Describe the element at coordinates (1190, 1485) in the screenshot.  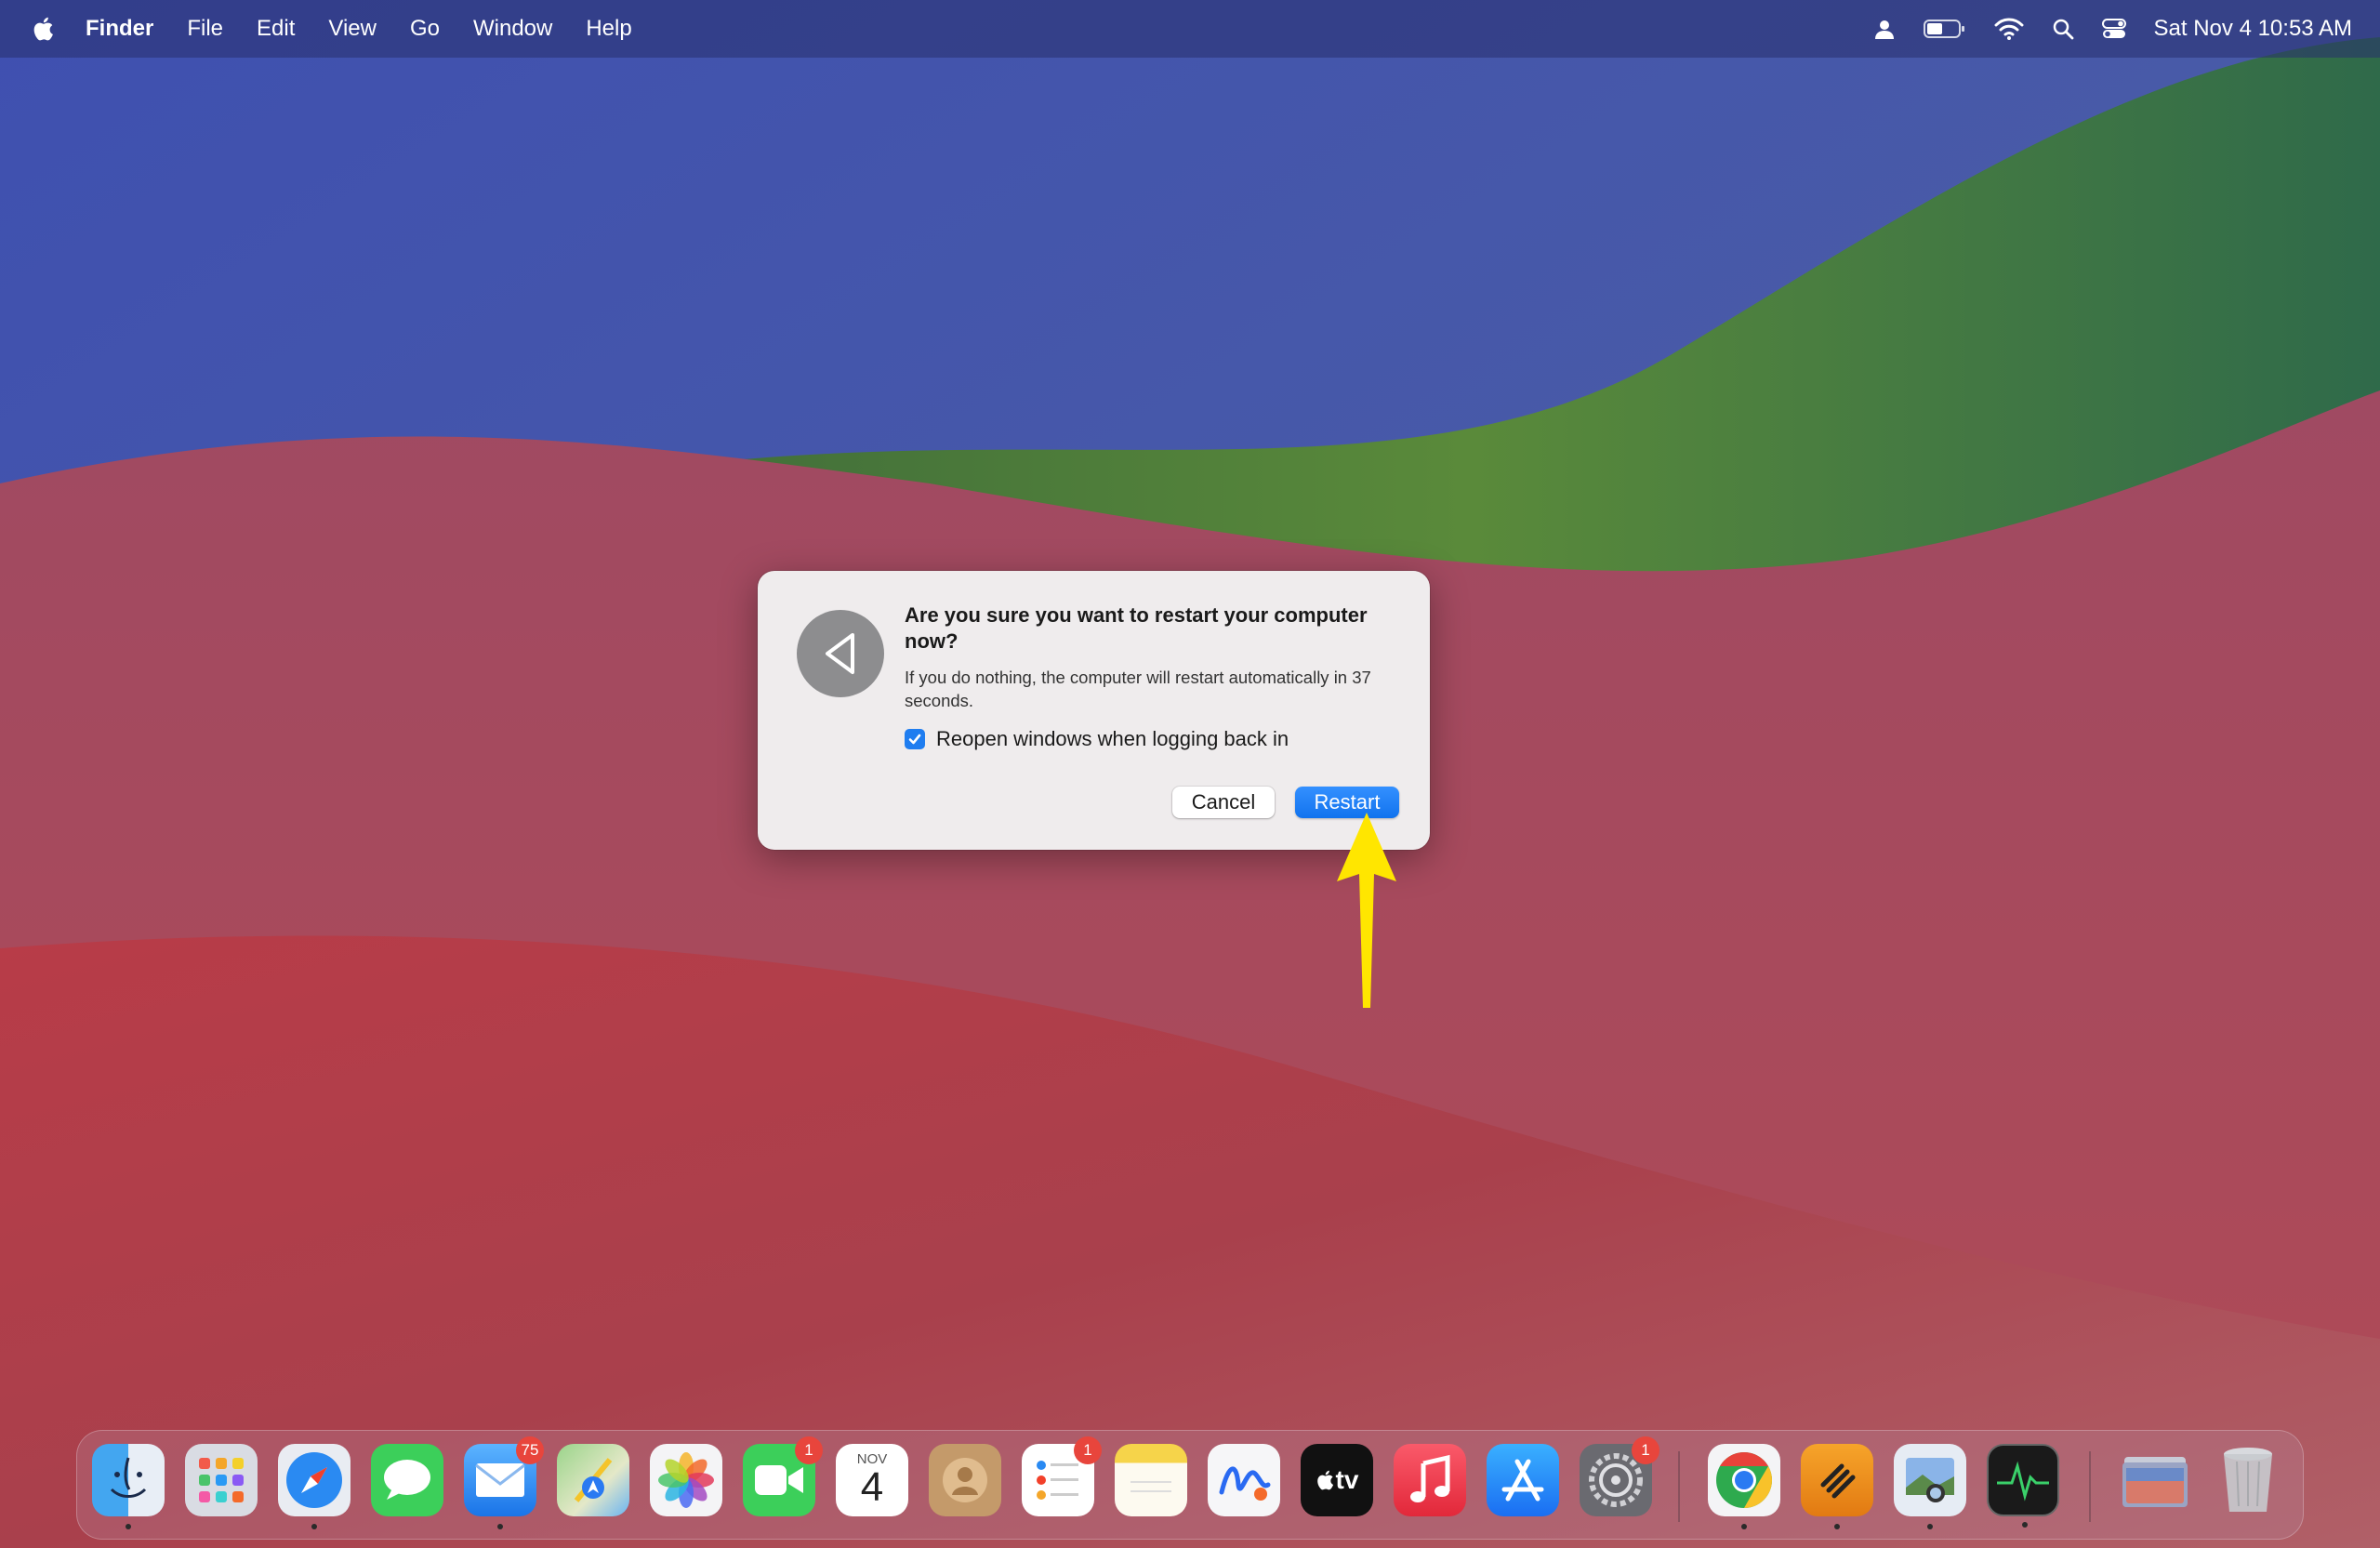
I see `dock: 75 1 NOV 4 1 tv 1` at that location.